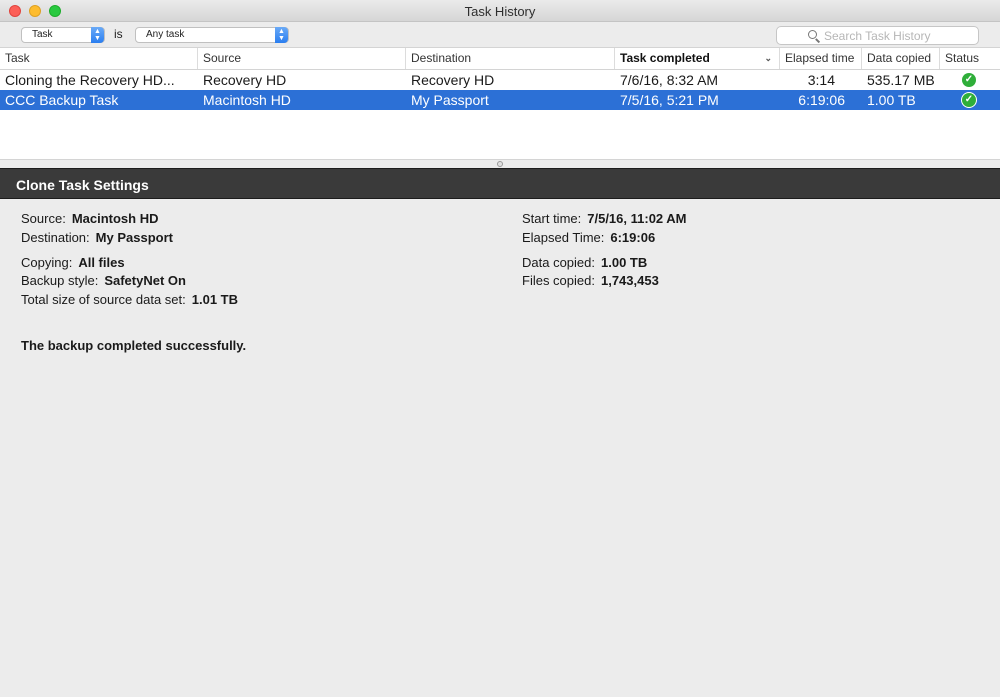 Image resolution: width=1000 pixels, height=697 pixels. I want to click on cell-elapsed-time: 6:19:06, so click(821, 100).